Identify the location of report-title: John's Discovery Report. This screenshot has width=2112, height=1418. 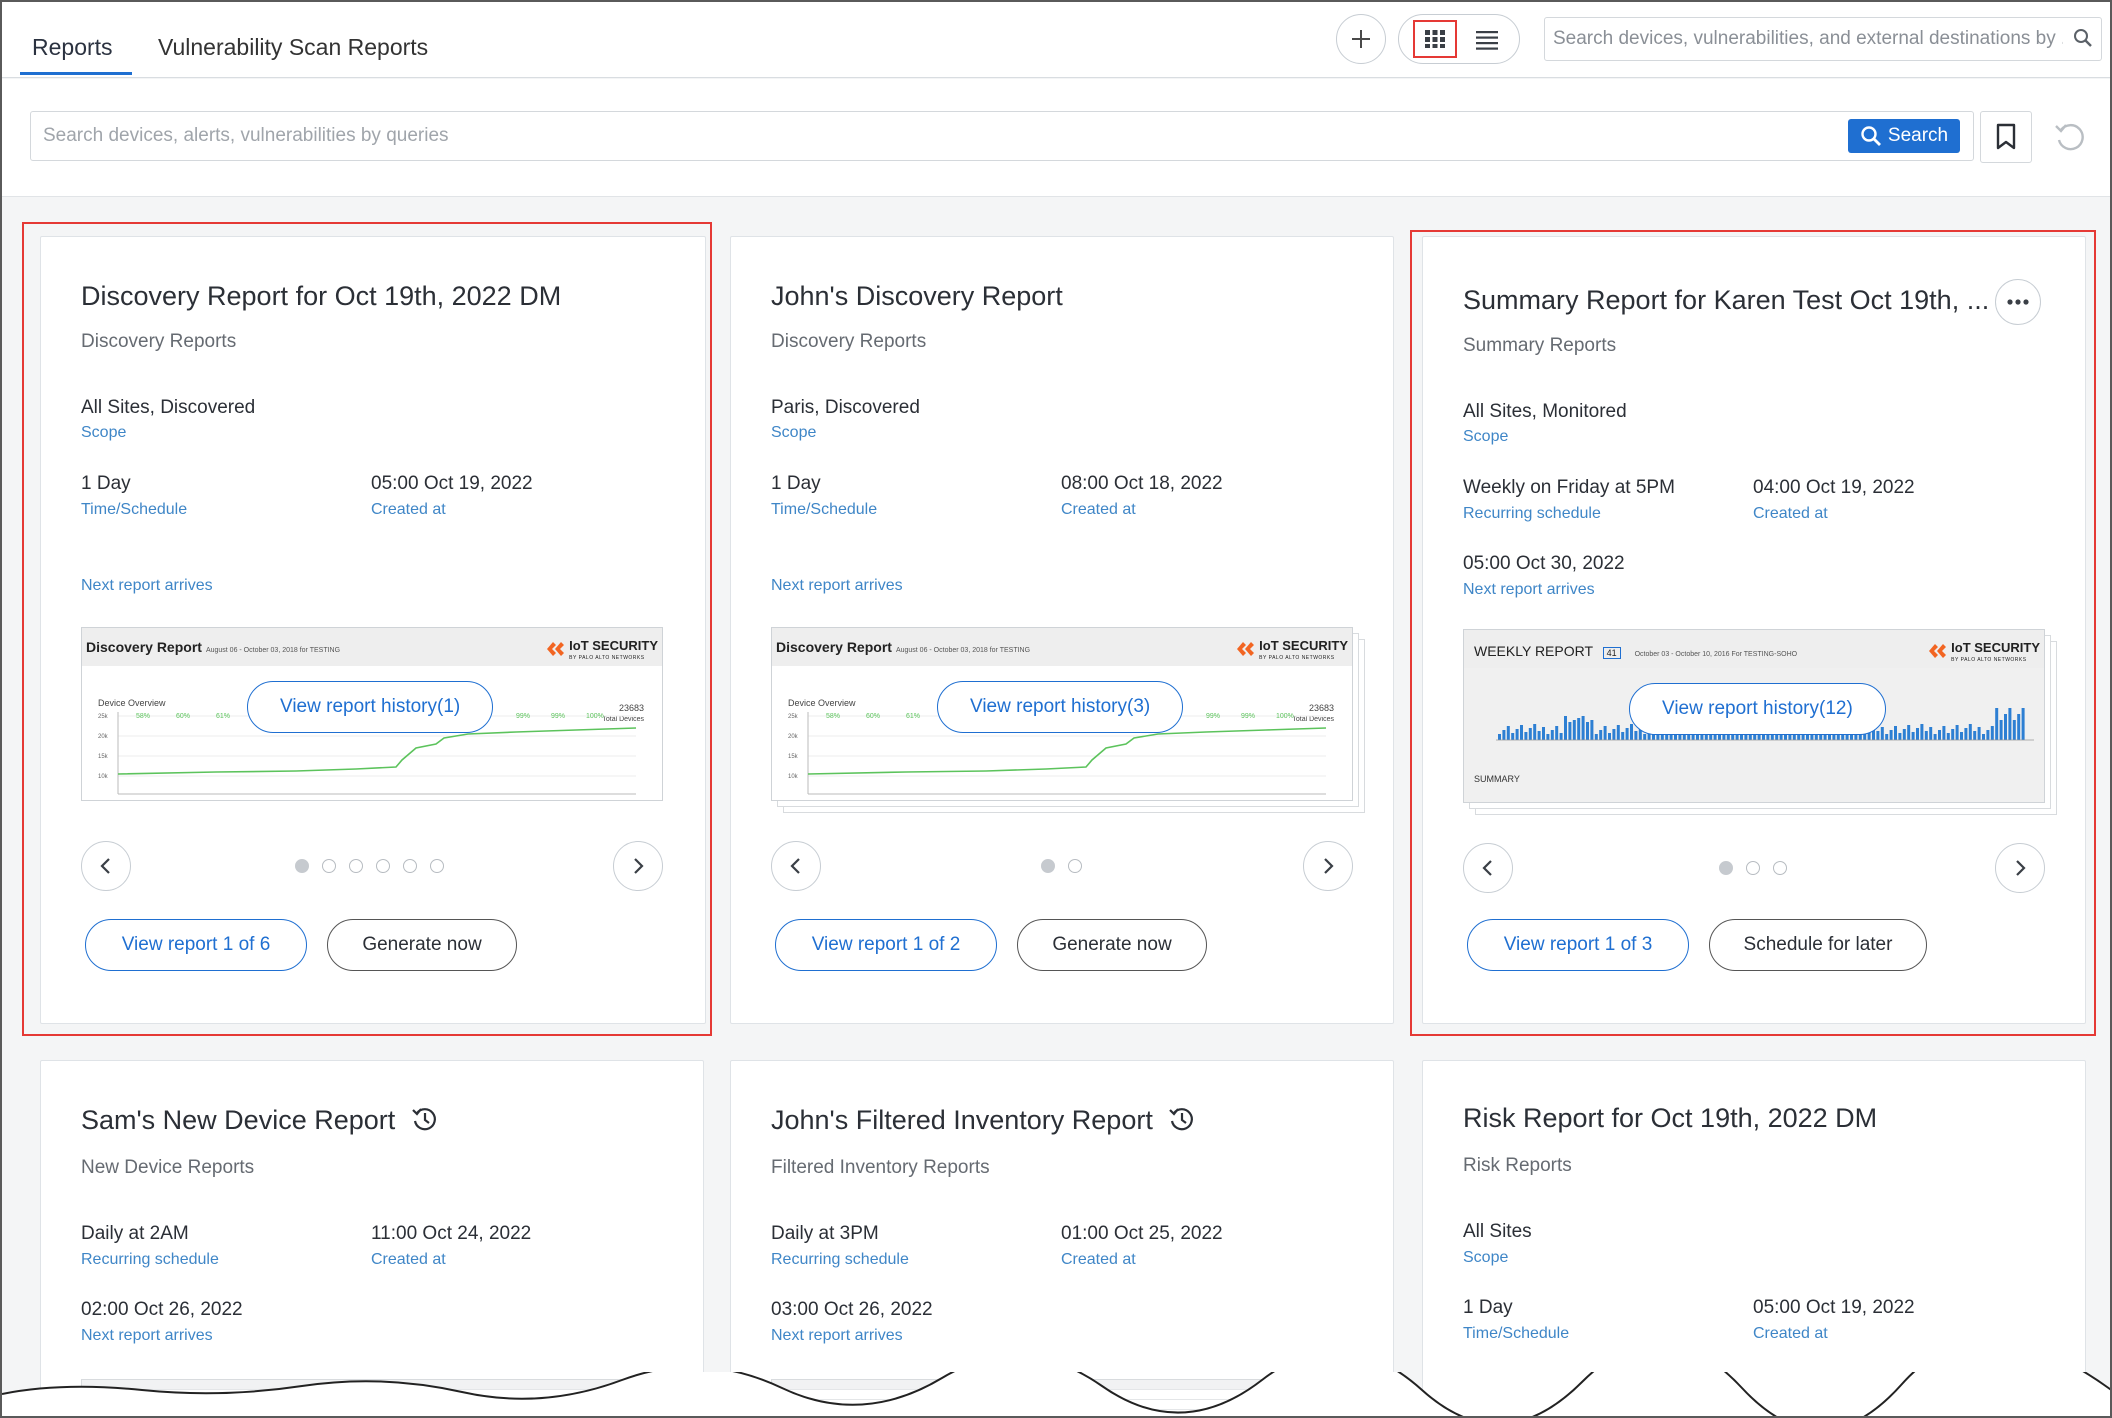
(917, 296).